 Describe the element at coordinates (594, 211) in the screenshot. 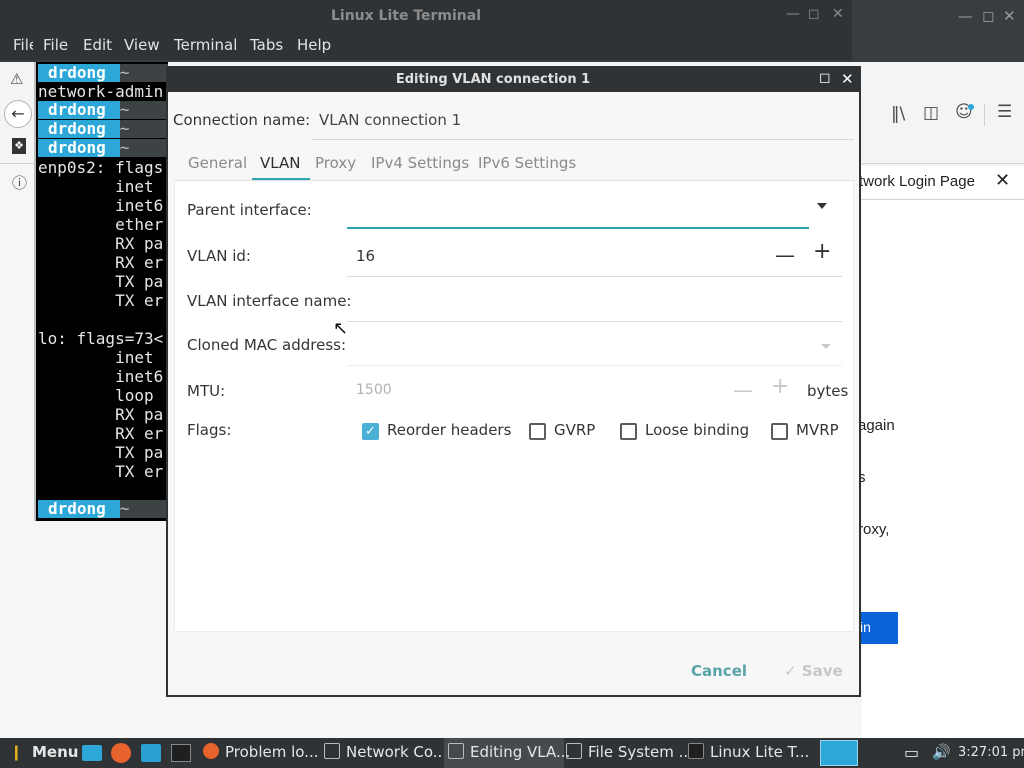

I see `parent-interface-combobox` at that location.